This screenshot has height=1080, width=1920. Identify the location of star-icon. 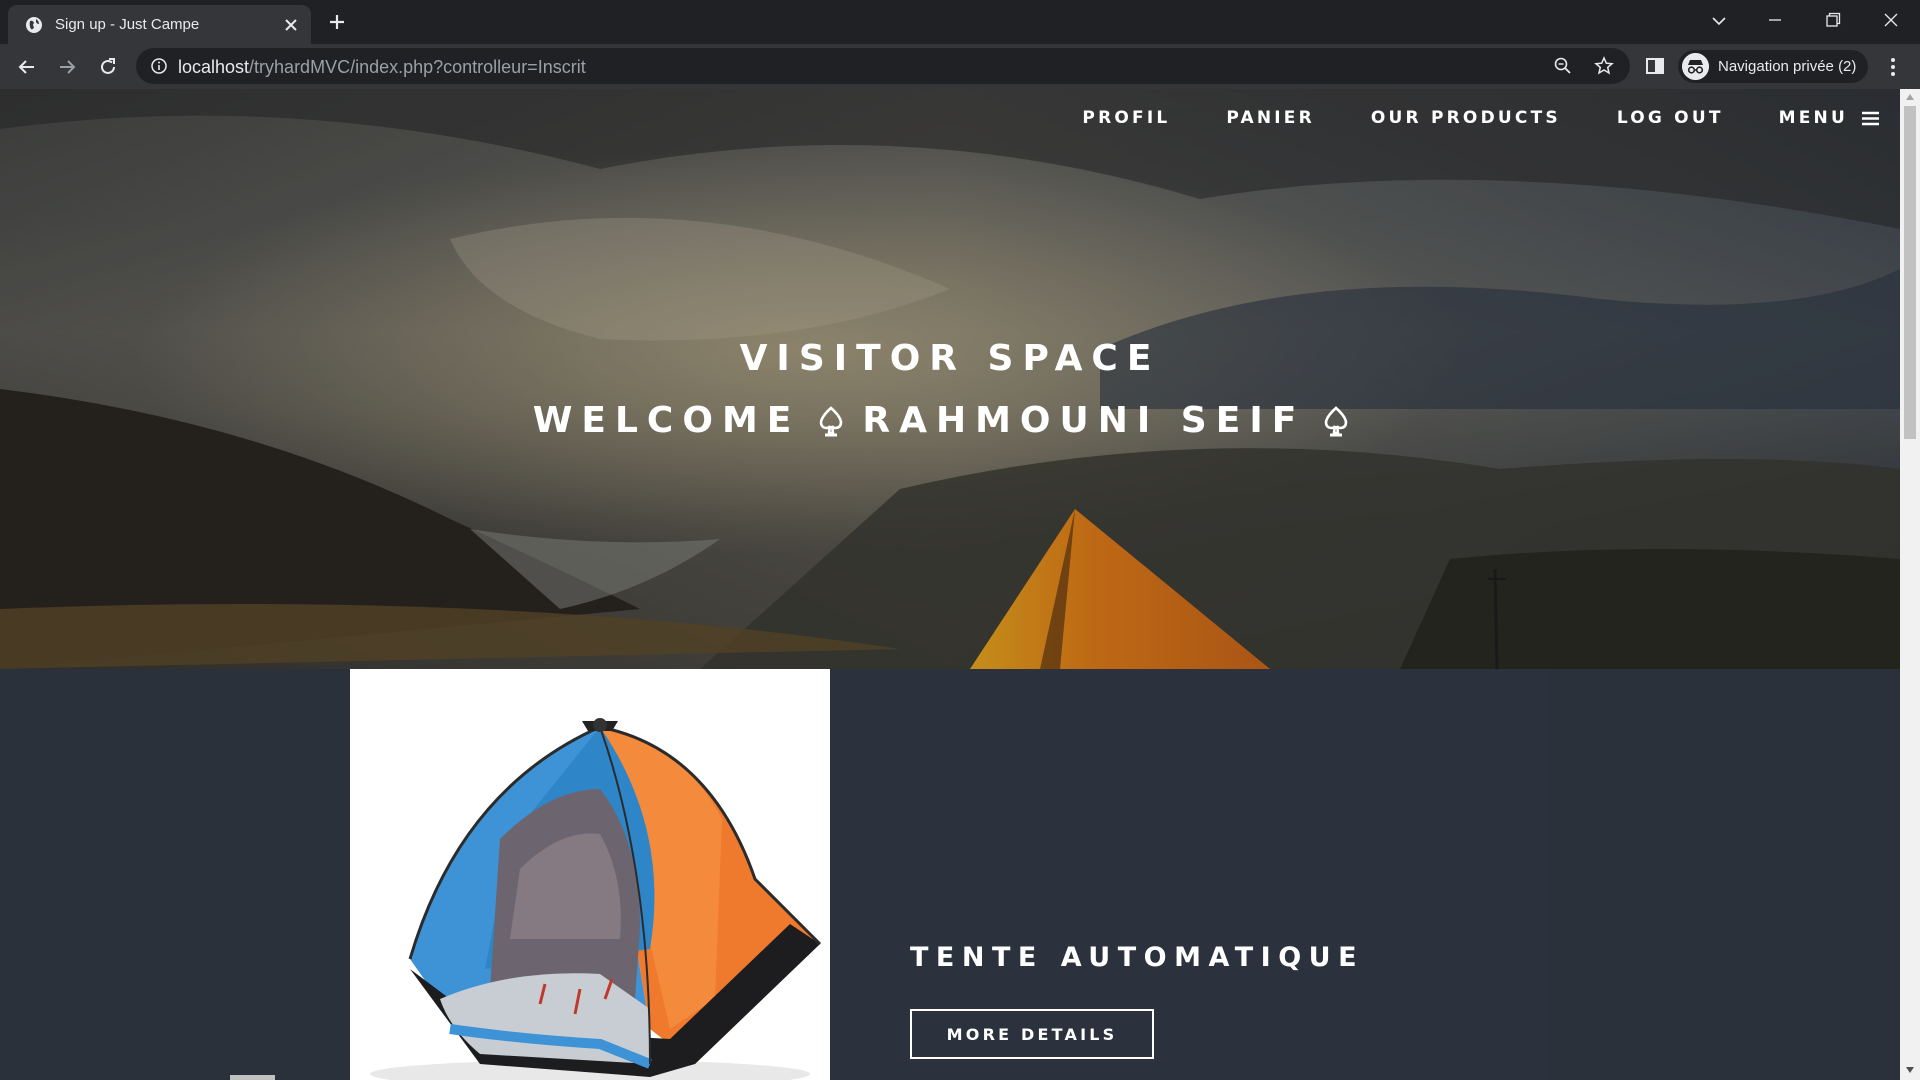
(1604, 66).